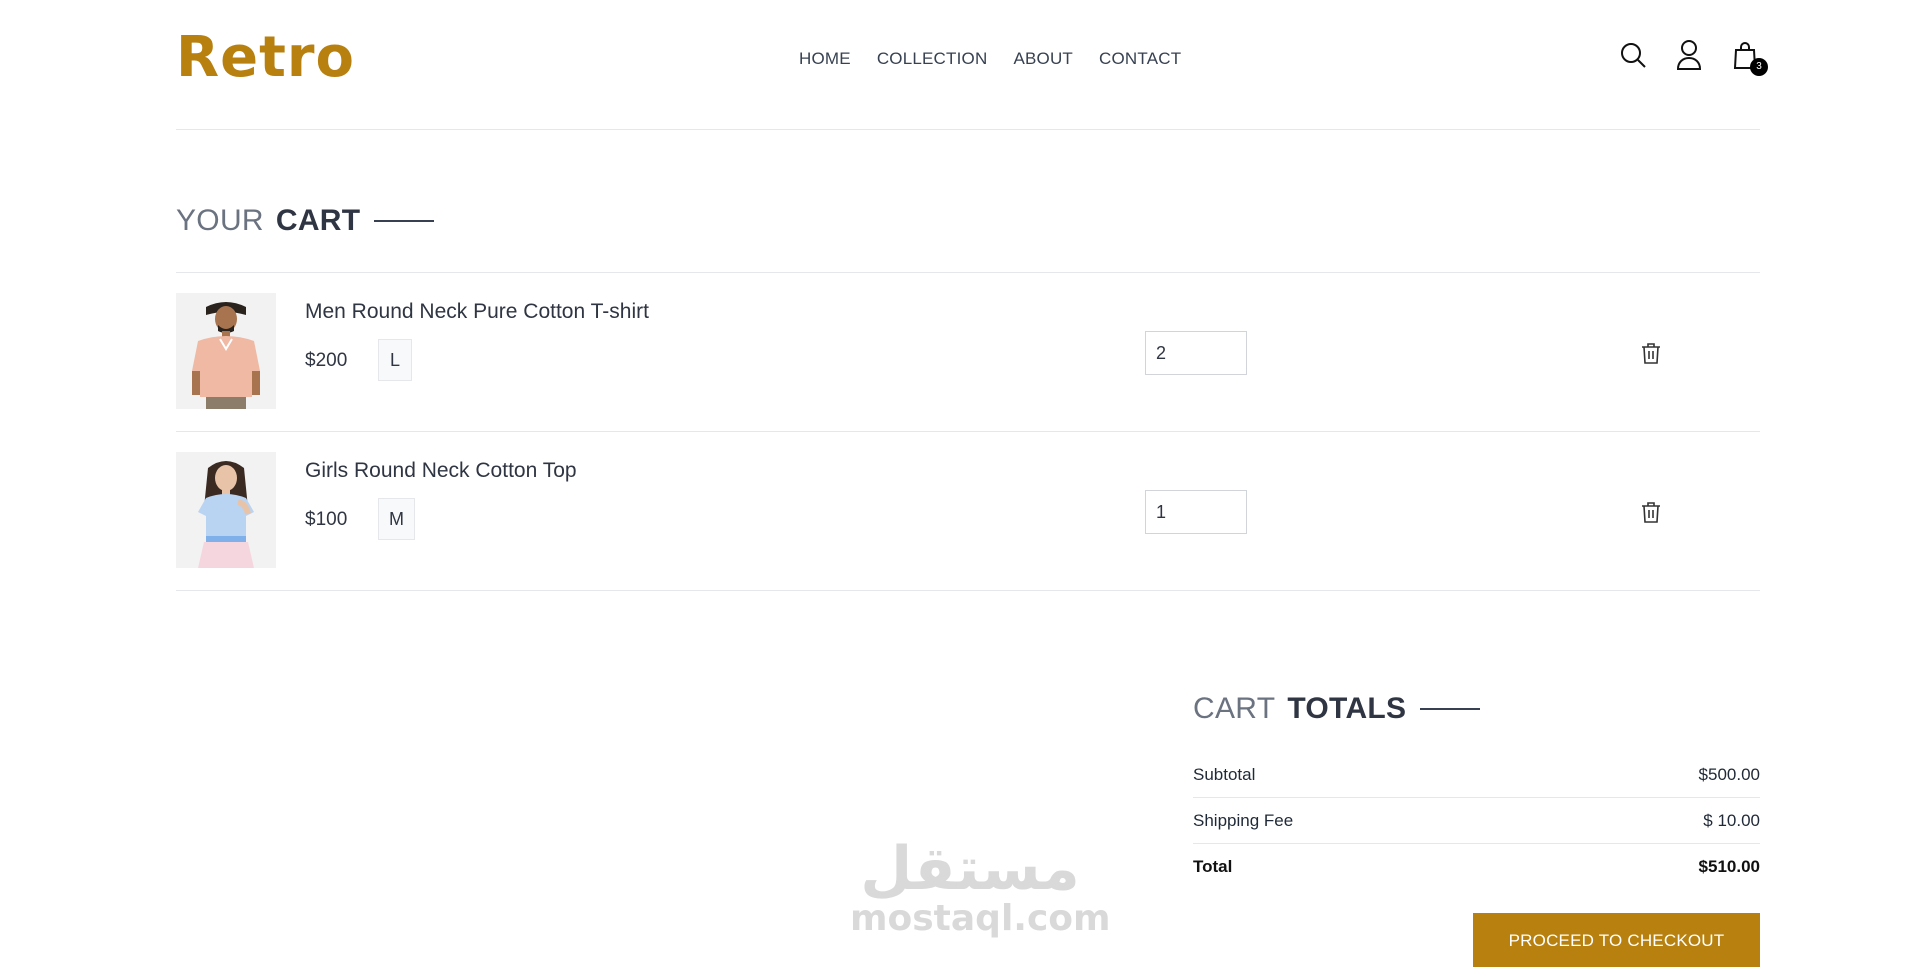 Image resolution: width=1918 pixels, height=967 pixels. I want to click on proceed-to-checkout-button: PROCEED TO CHECKOUT, so click(1616, 940).